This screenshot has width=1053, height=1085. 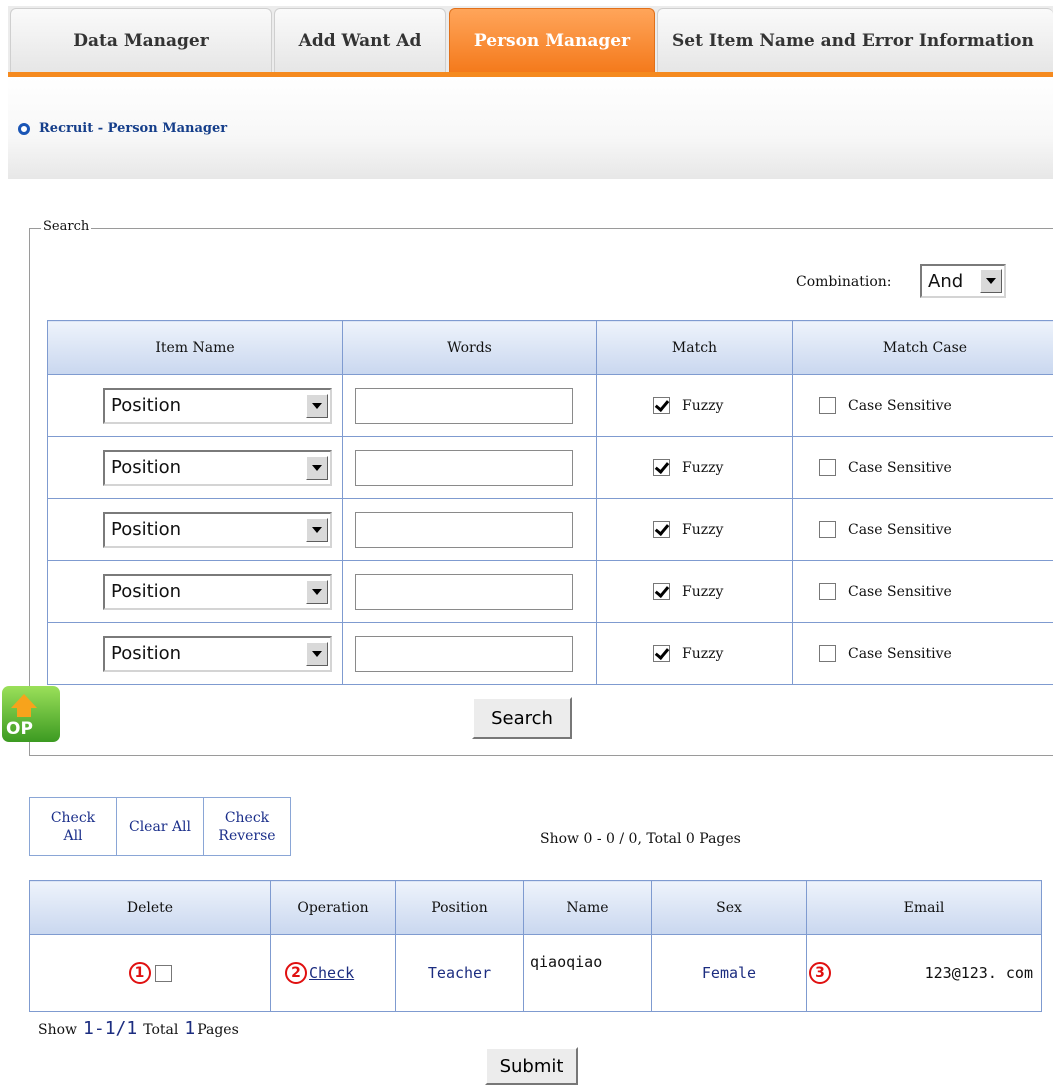 What do you see at coordinates (469, 347) in the screenshot?
I see `header-words: Words` at bounding box center [469, 347].